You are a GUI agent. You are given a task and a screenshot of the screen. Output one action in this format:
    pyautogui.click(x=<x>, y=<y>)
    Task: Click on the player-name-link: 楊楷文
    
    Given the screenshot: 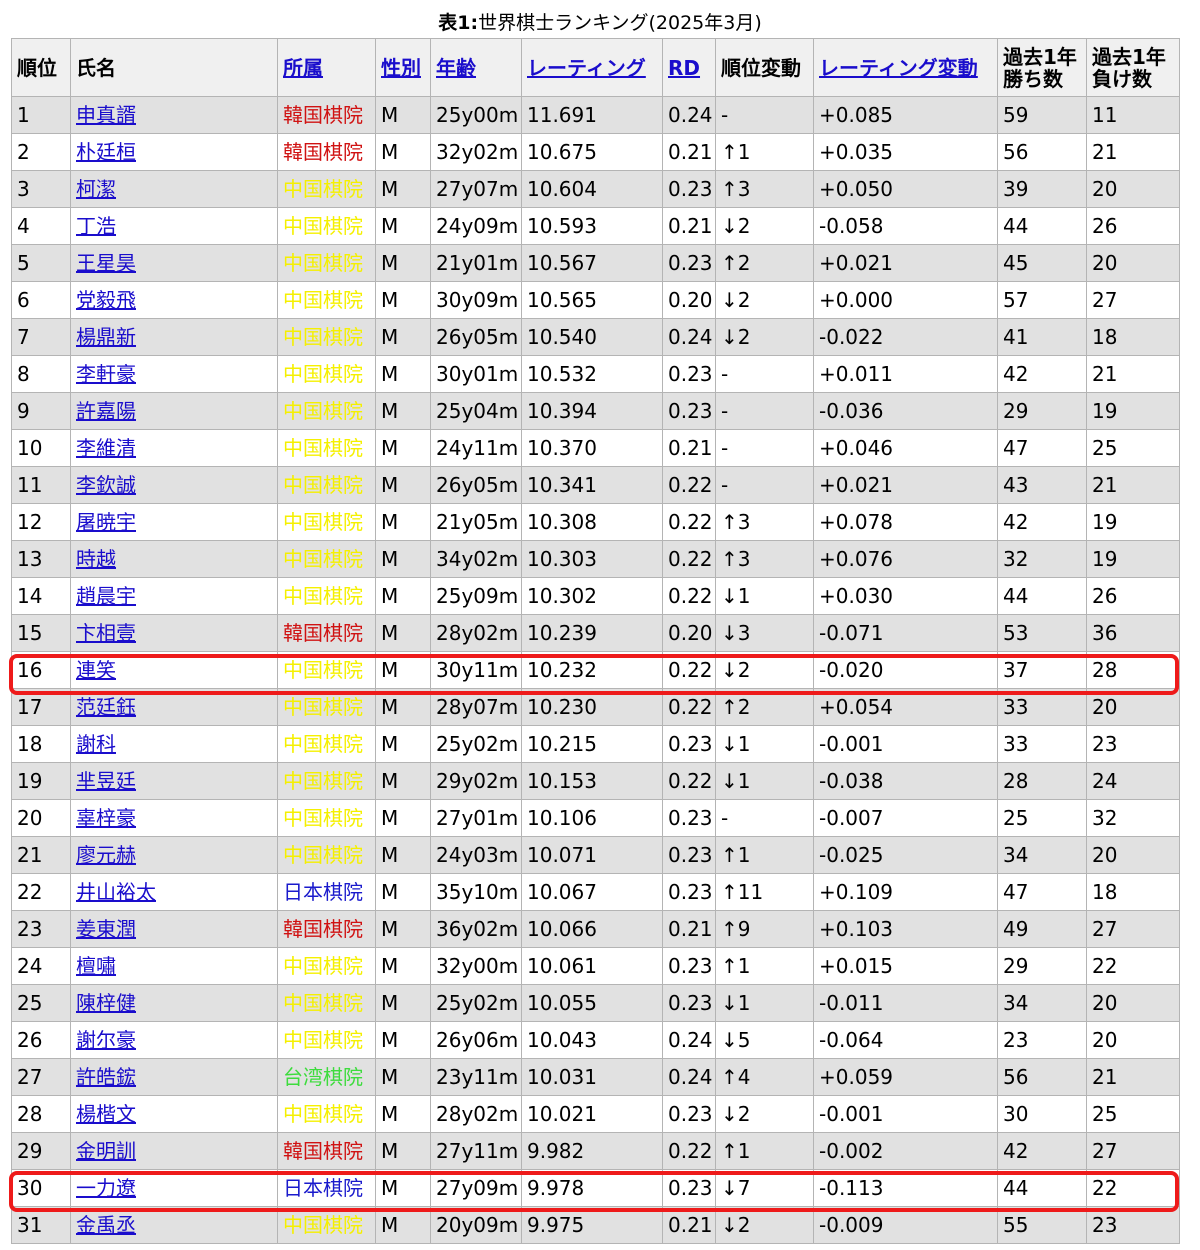 What is the action you would take?
    pyautogui.click(x=106, y=1114)
    